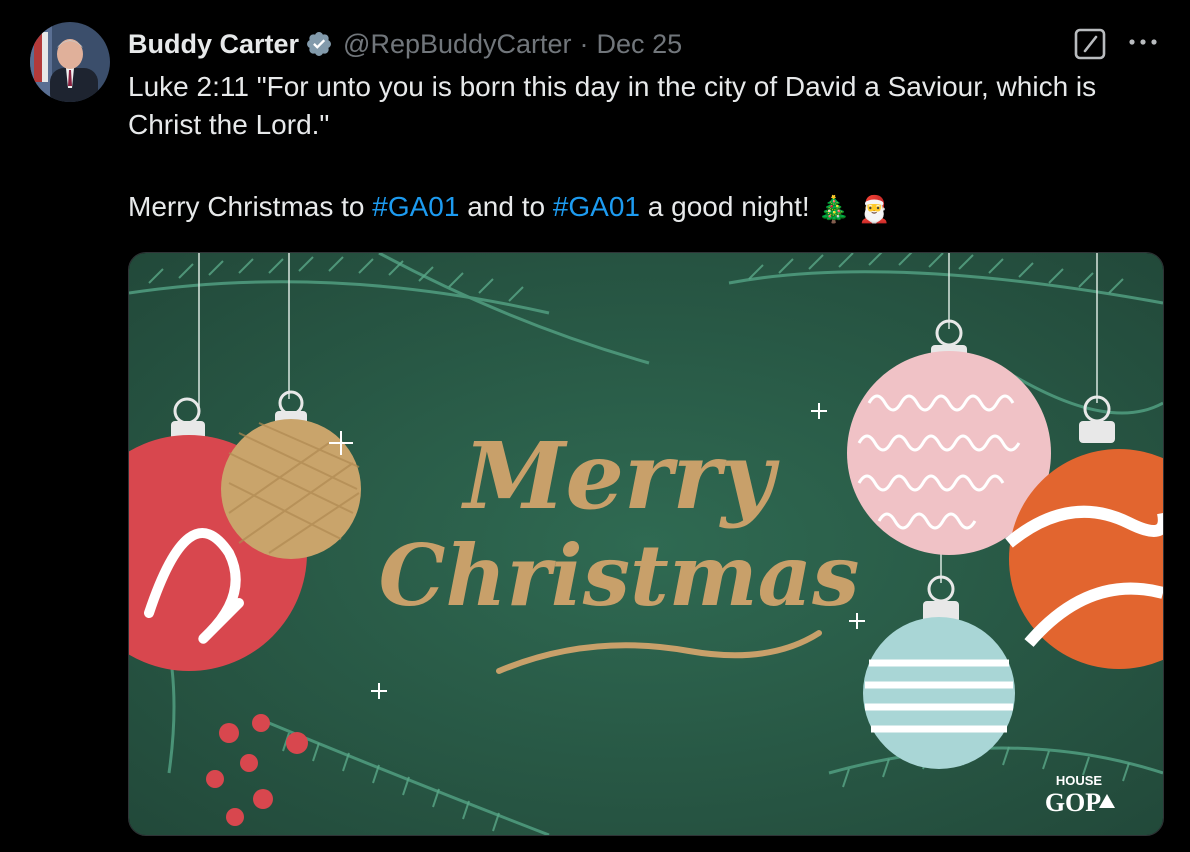  What do you see at coordinates (874, 208) in the screenshot?
I see `santa-emoji: 🎅` at bounding box center [874, 208].